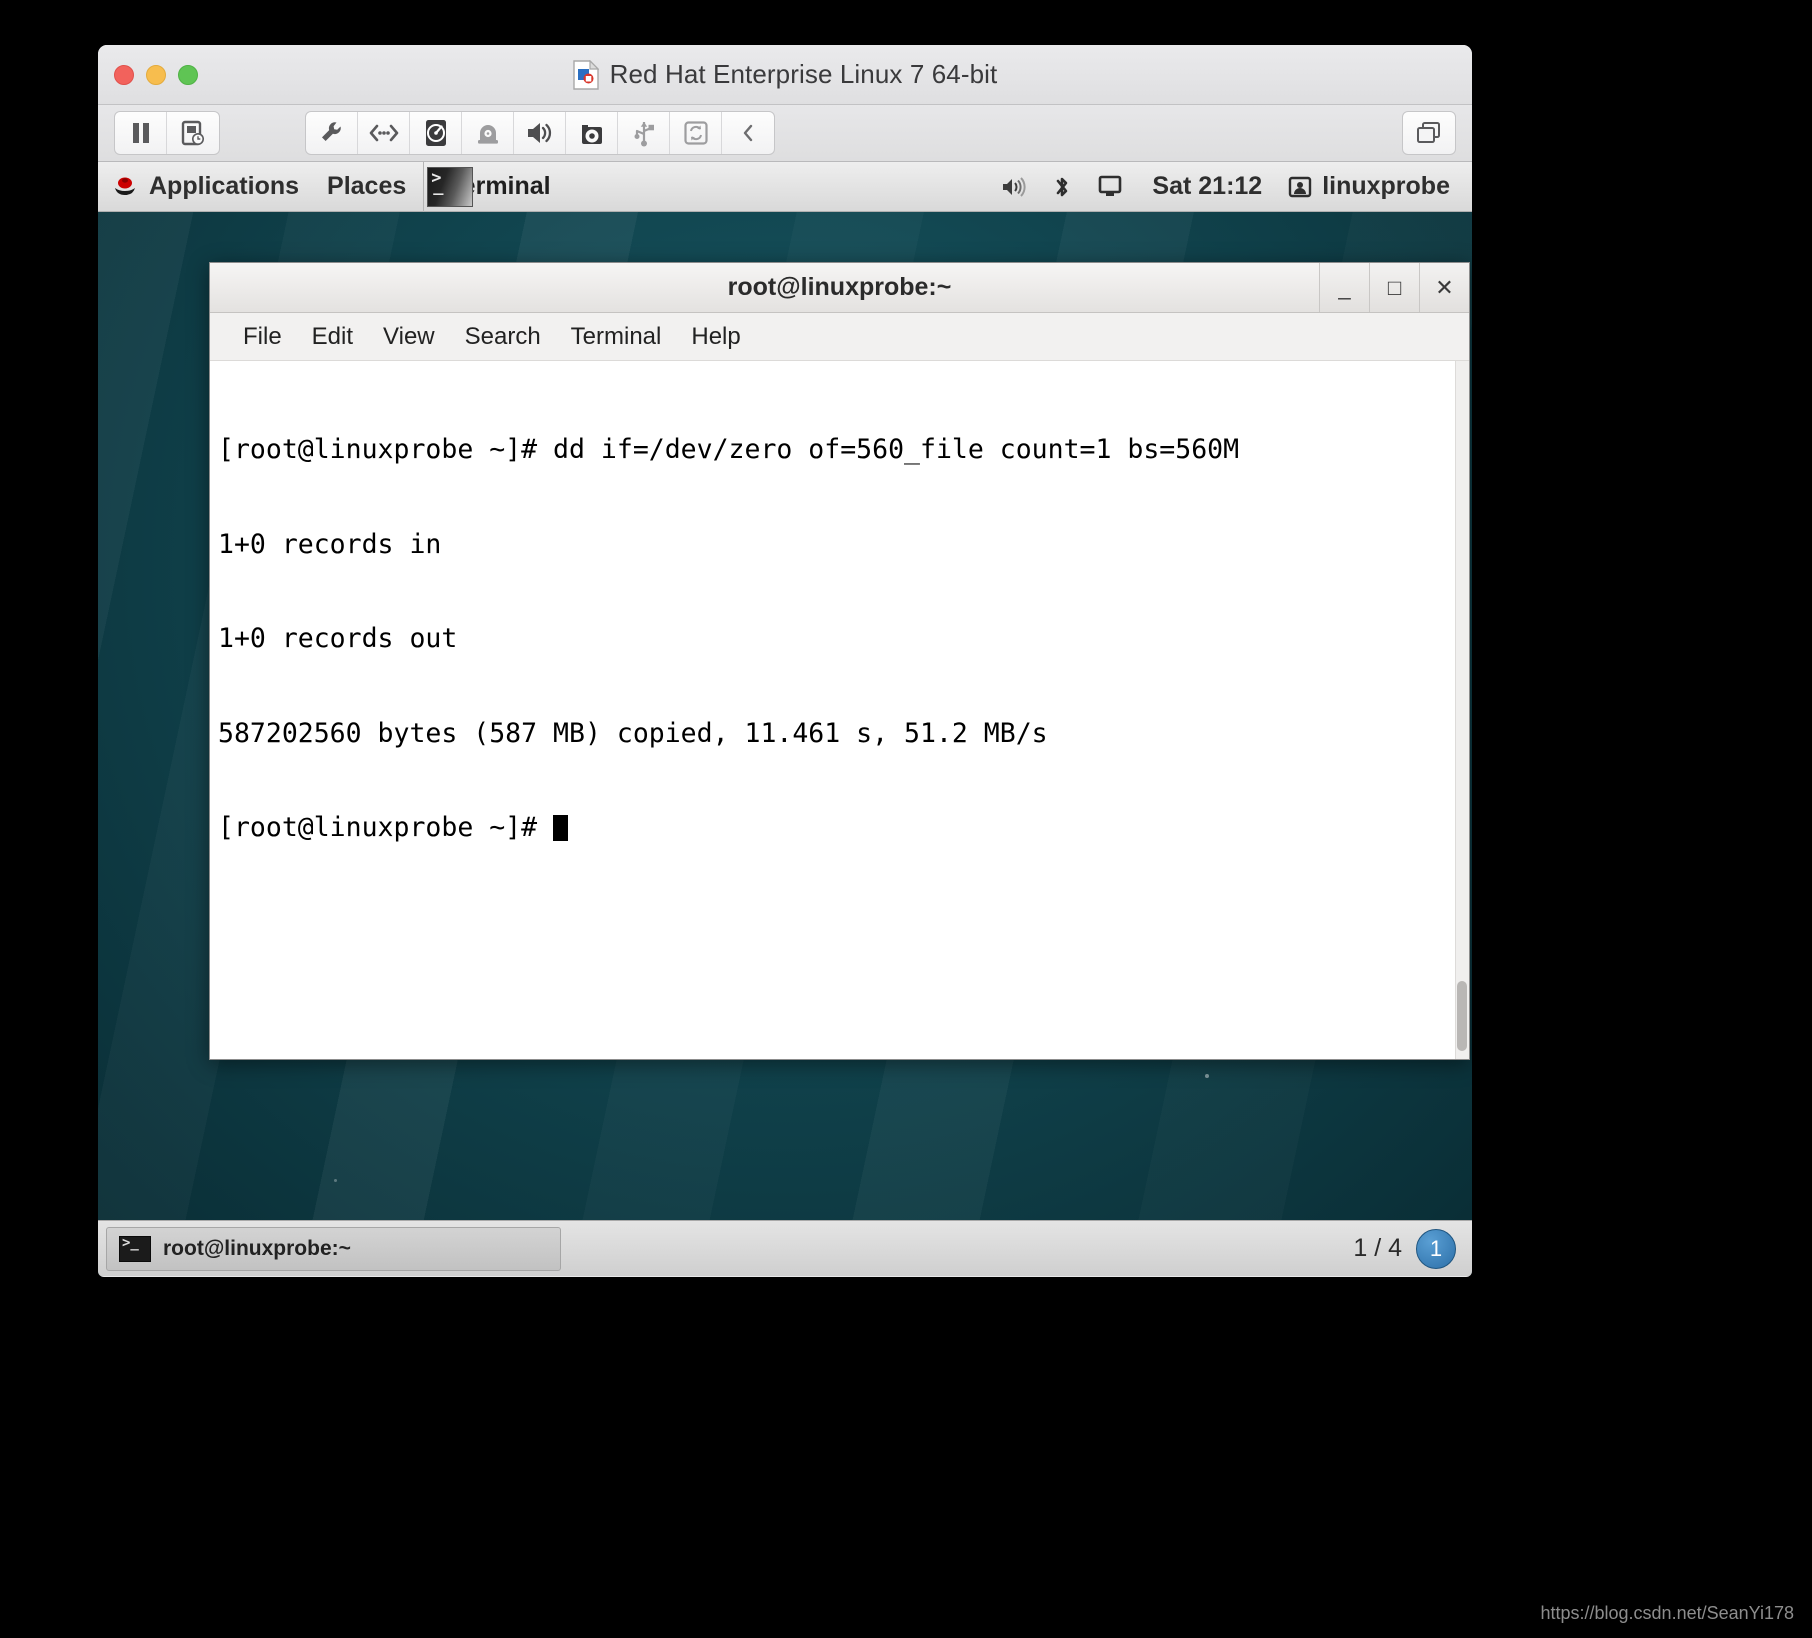  I want to click on user-account-icon, so click(1300, 187).